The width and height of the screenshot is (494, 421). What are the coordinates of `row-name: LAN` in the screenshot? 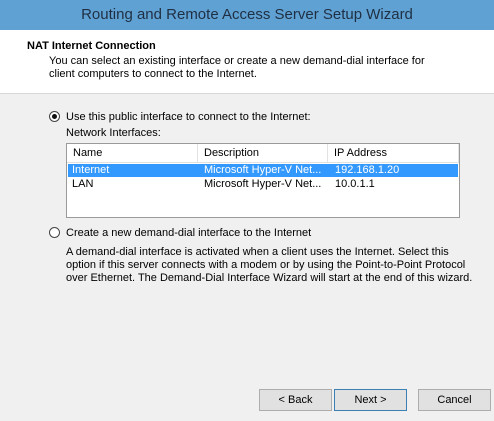 It's located at (83, 184).